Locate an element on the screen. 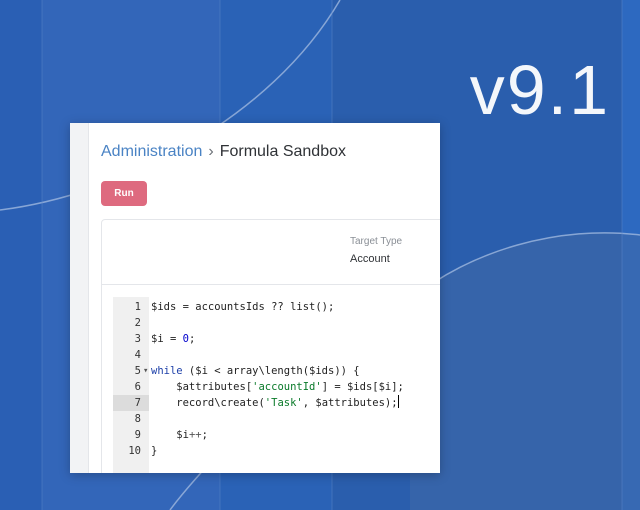 The width and height of the screenshot is (640, 510). target-type-value: Account is located at coordinates (370, 259).